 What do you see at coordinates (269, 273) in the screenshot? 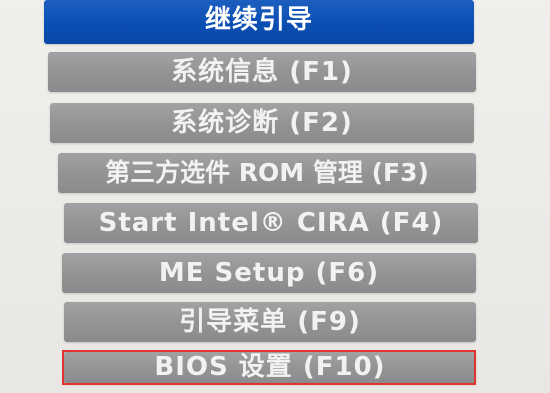
I see `menu-item-me-setup: ME Setup (F6)` at bounding box center [269, 273].